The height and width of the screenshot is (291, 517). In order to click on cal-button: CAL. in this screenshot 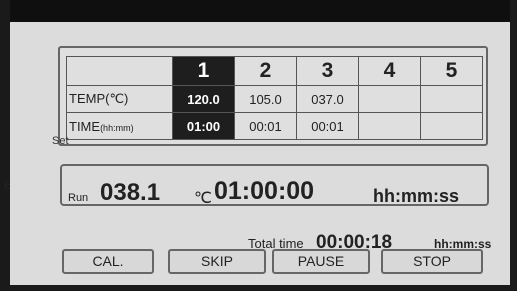, I will do `click(108, 261)`.